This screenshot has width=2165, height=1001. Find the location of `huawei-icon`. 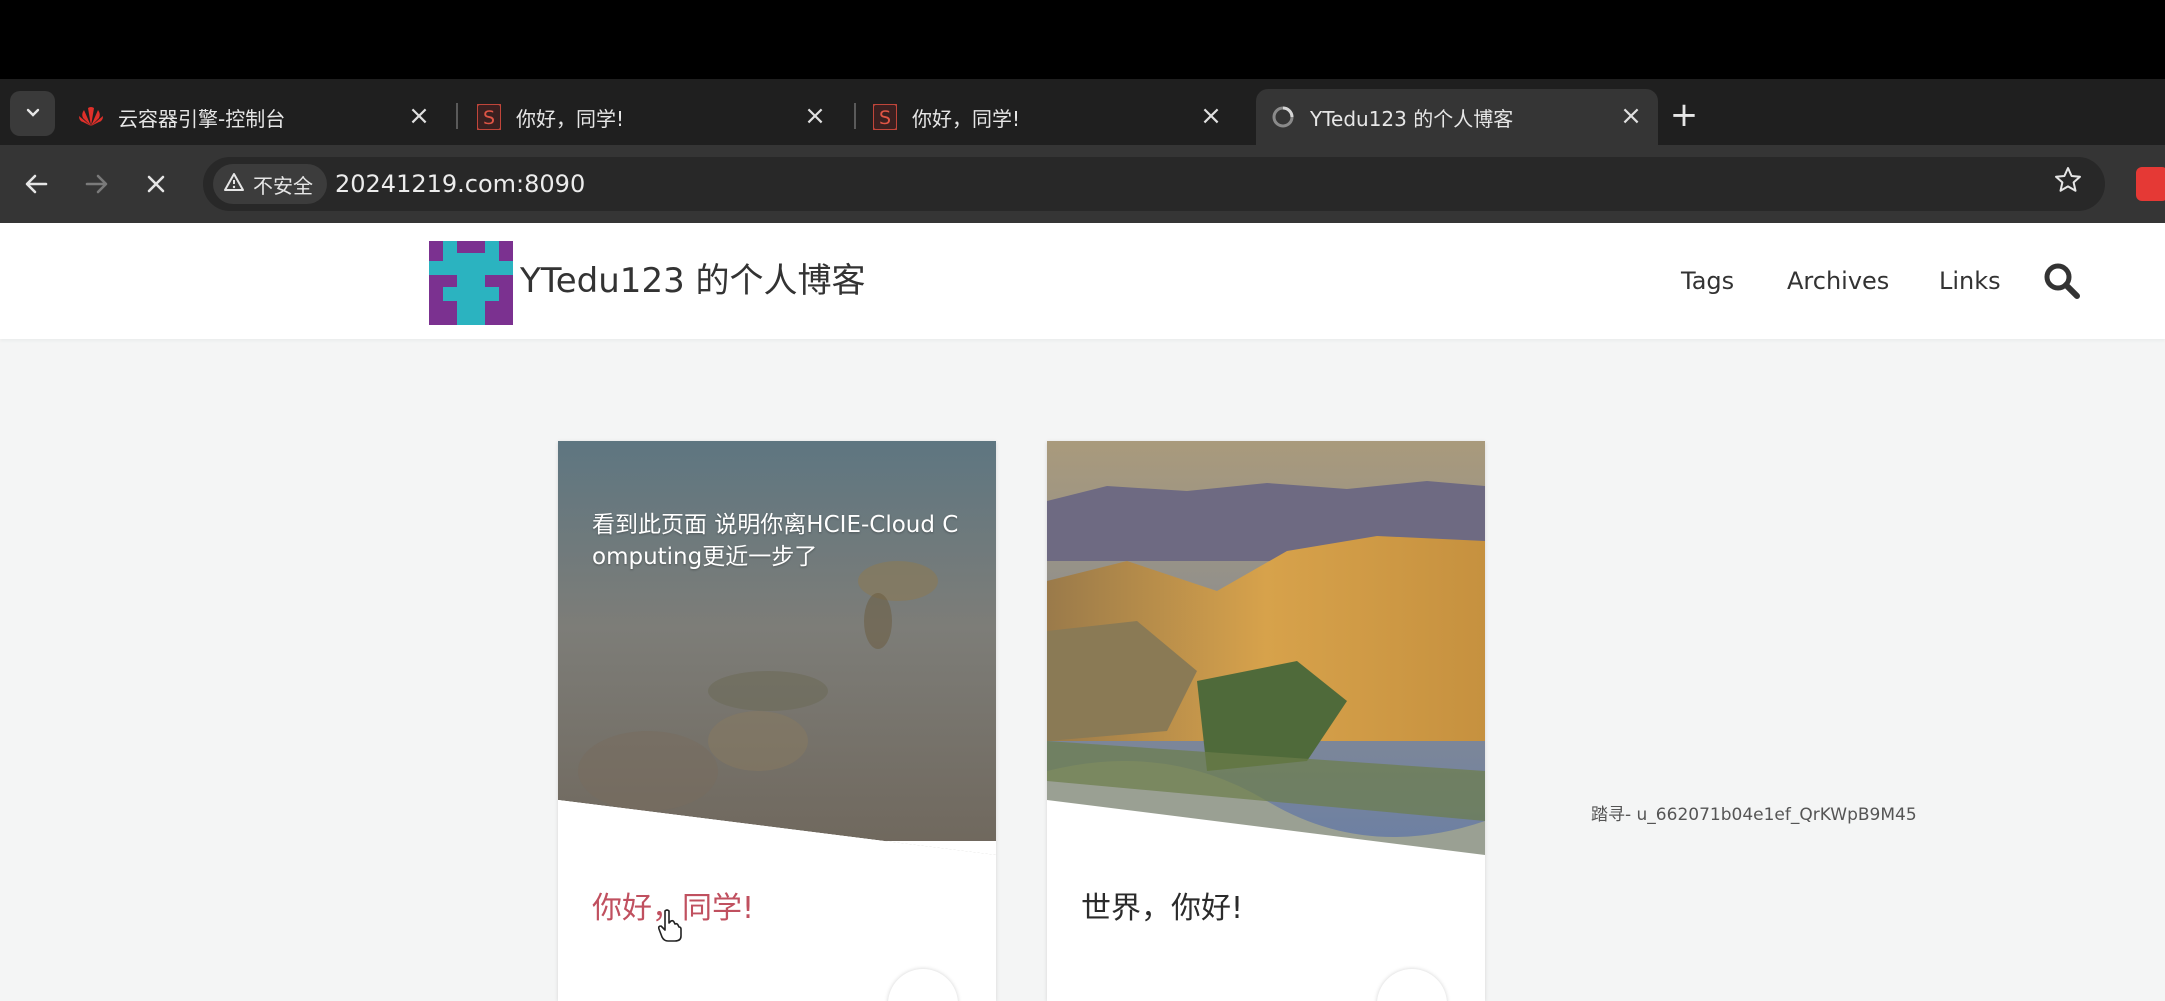

huawei-icon is located at coordinates (91, 117).